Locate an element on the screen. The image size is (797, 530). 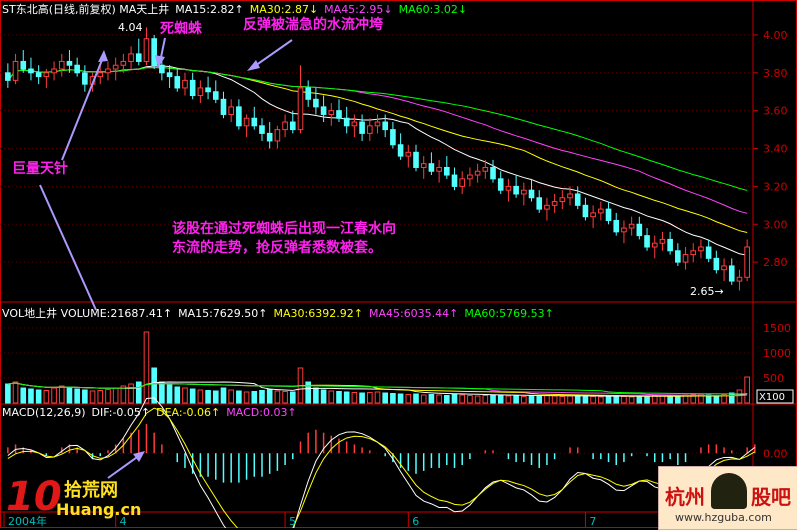
price-tick-label: 3.60 is located at coordinates (775, 111).